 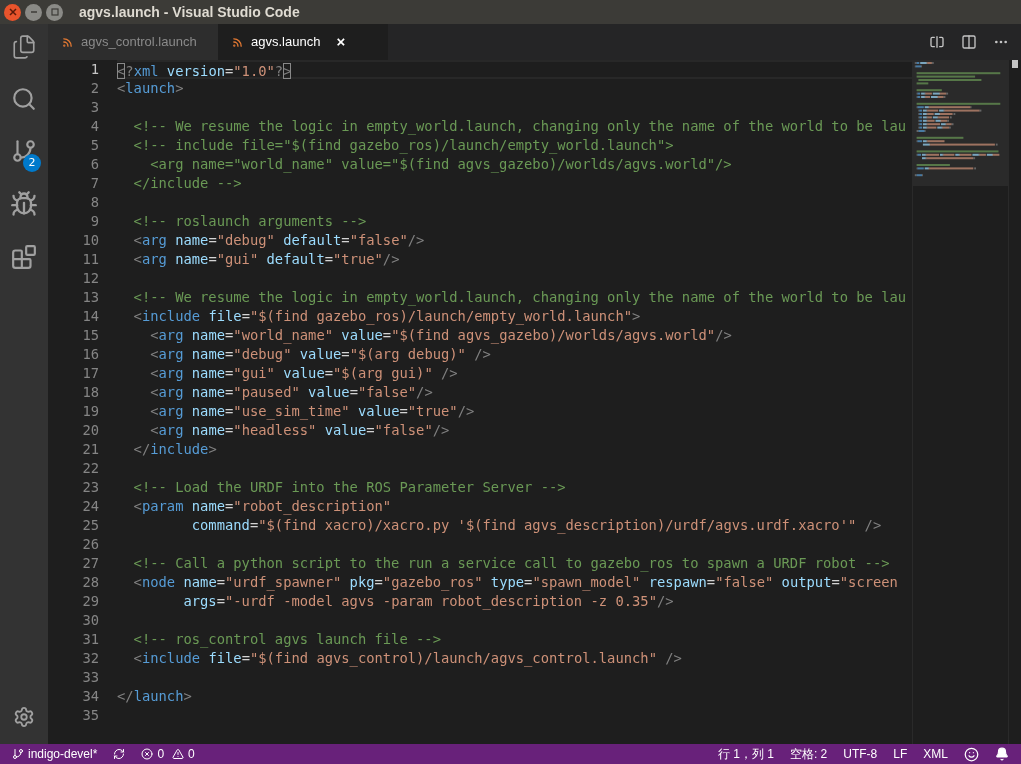 What do you see at coordinates (24, 717) in the screenshot?
I see `settings-icon` at bounding box center [24, 717].